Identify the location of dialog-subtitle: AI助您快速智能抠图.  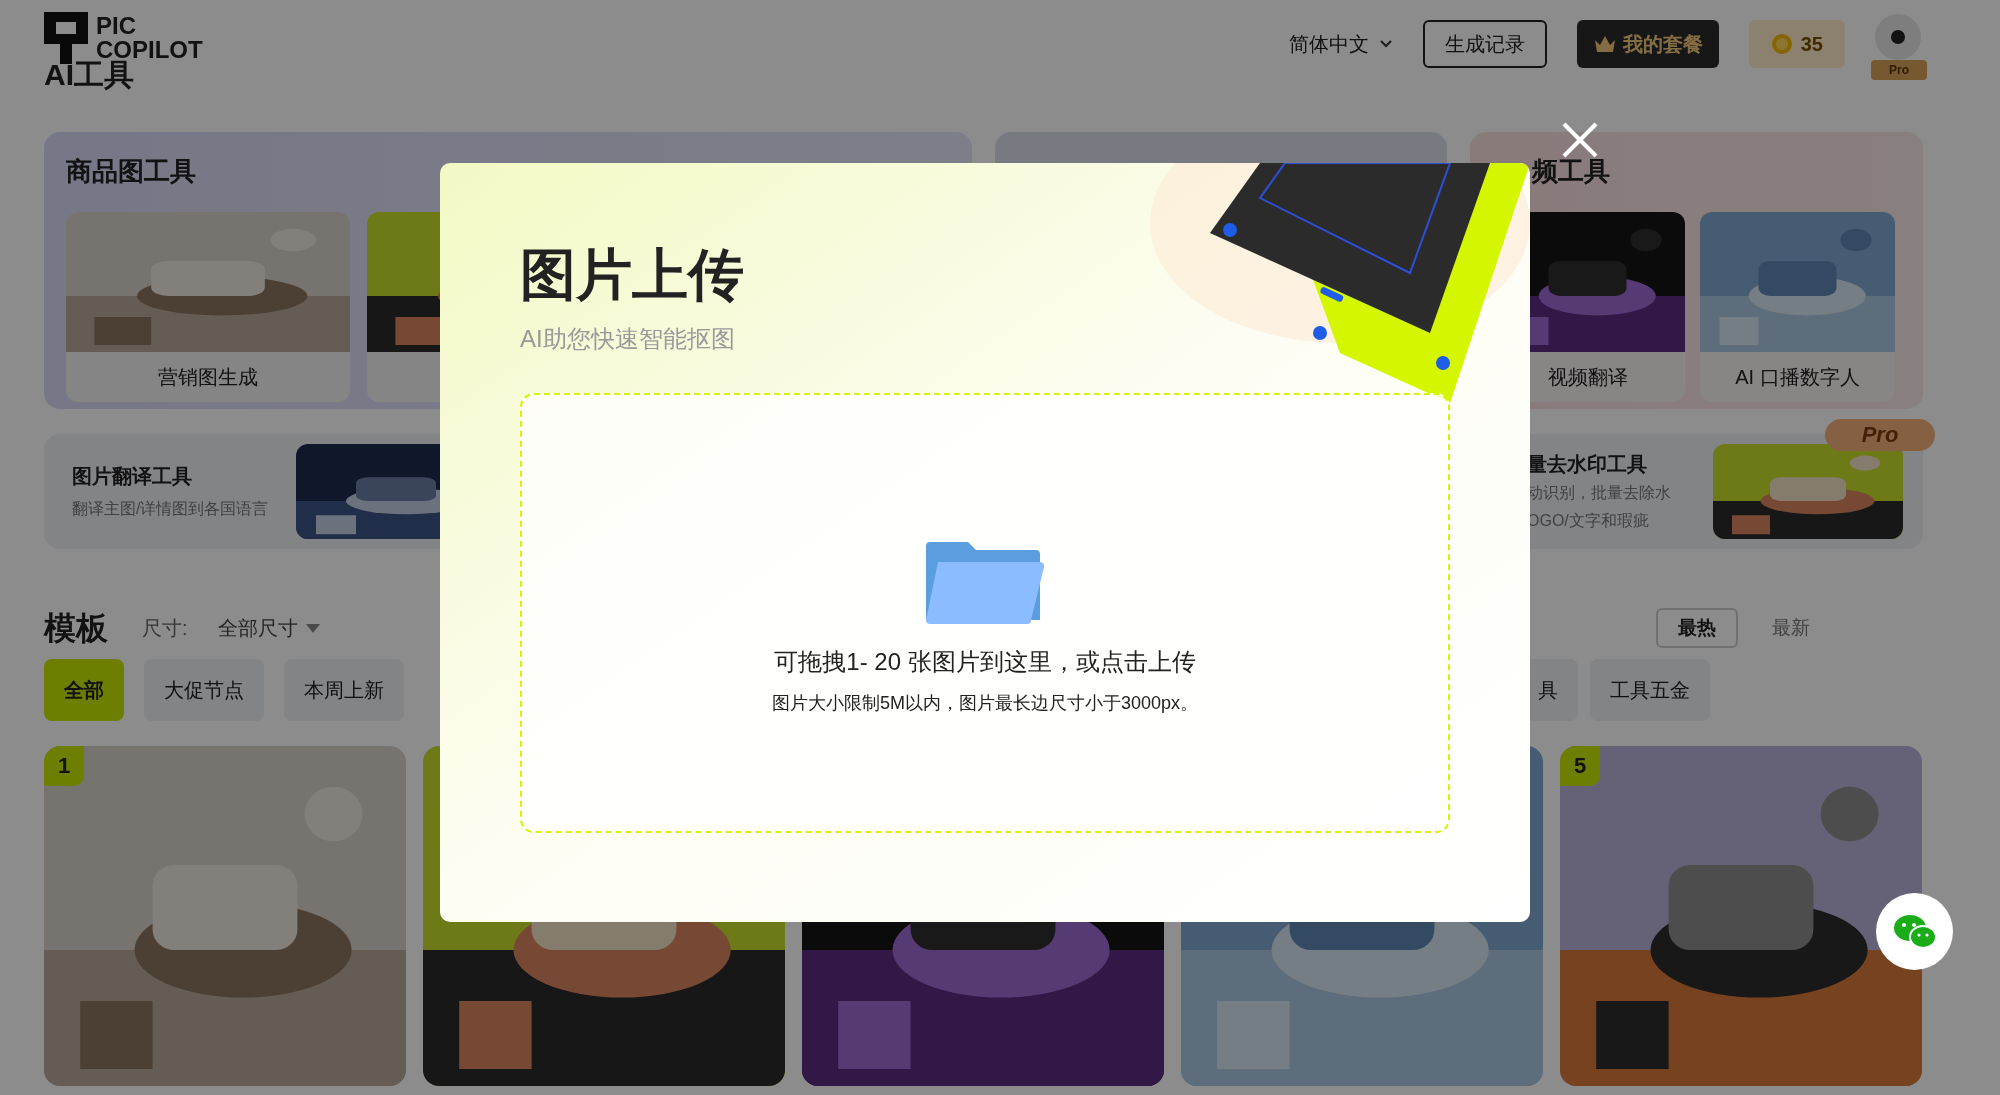
(627, 339).